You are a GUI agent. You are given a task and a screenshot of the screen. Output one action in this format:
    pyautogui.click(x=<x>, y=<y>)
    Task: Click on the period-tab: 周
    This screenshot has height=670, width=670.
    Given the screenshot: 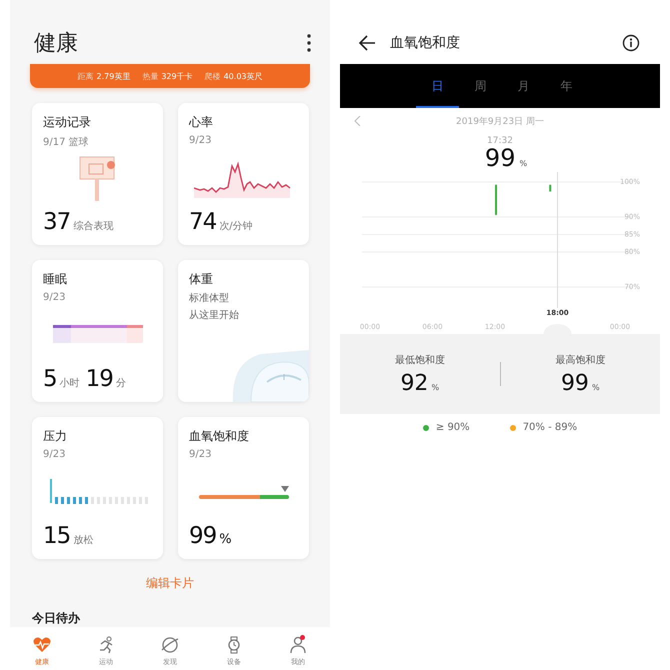 What is the action you would take?
    pyautogui.click(x=480, y=86)
    